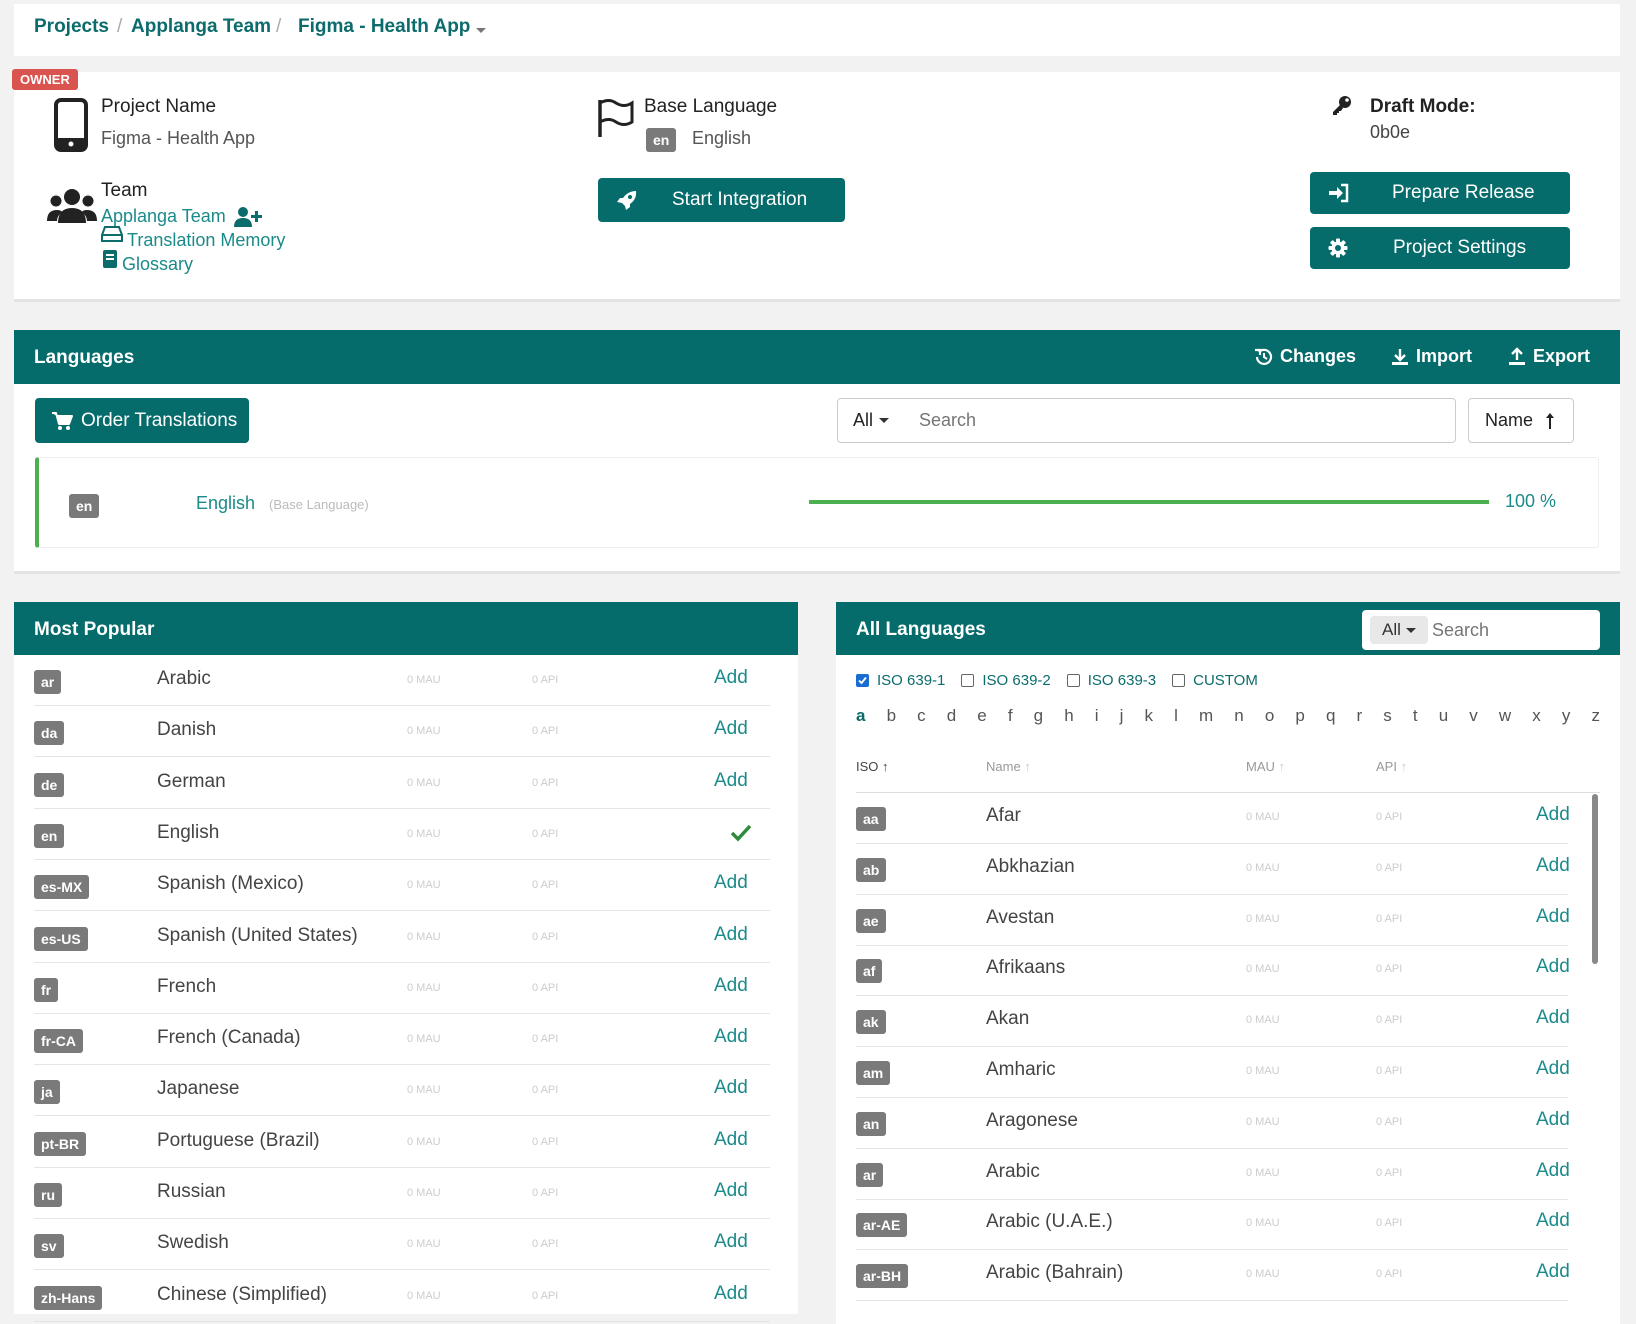 This screenshot has width=1636, height=1324. I want to click on all-languages-search-input, so click(1512, 630).